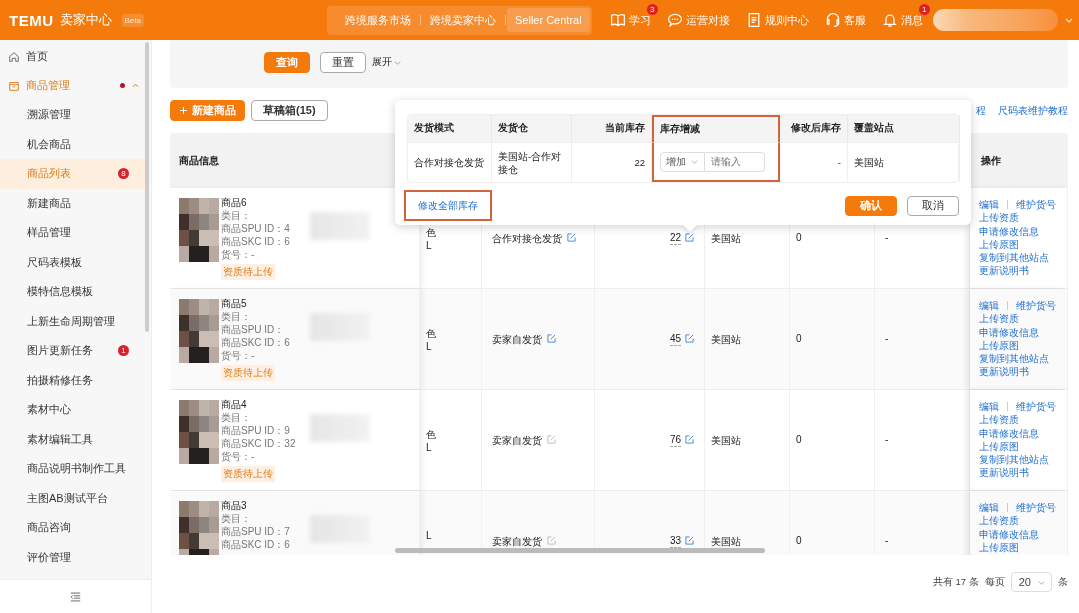  I want to click on stock-link: 45, so click(675, 339).